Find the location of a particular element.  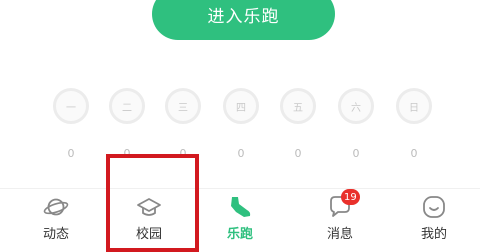

day-circle: 六 is located at coordinates (356, 106).